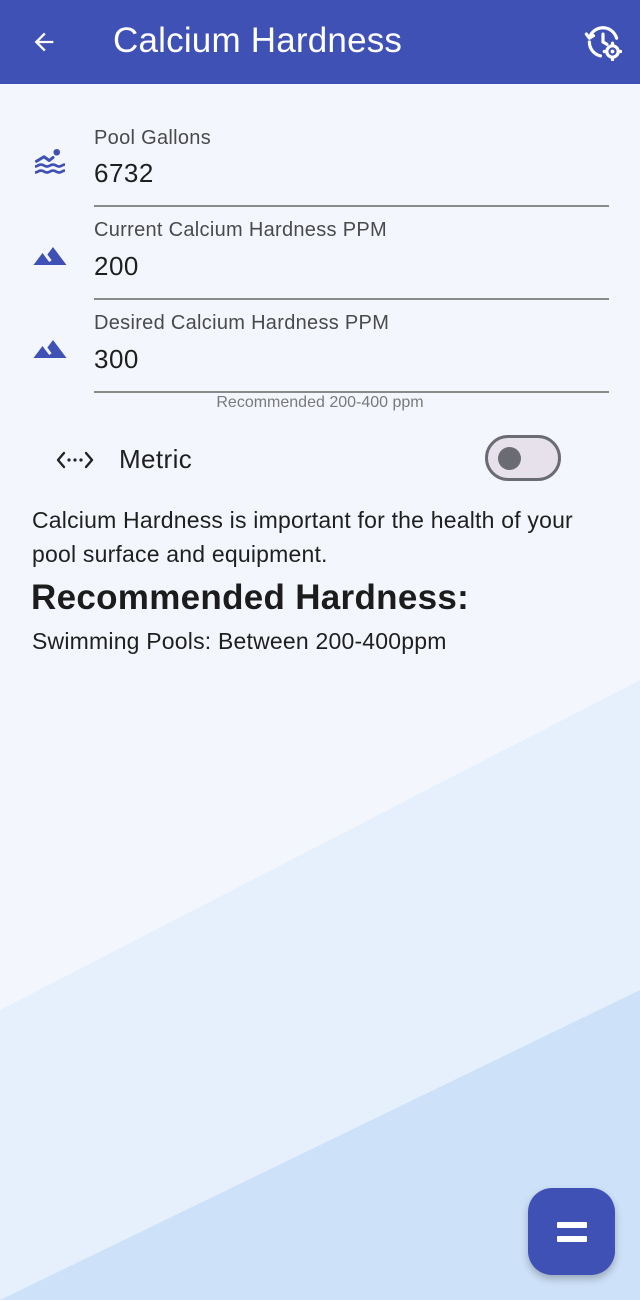 The height and width of the screenshot is (1300, 640). Describe the element at coordinates (523, 458) in the screenshot. I see `metric-toggle` at that location.